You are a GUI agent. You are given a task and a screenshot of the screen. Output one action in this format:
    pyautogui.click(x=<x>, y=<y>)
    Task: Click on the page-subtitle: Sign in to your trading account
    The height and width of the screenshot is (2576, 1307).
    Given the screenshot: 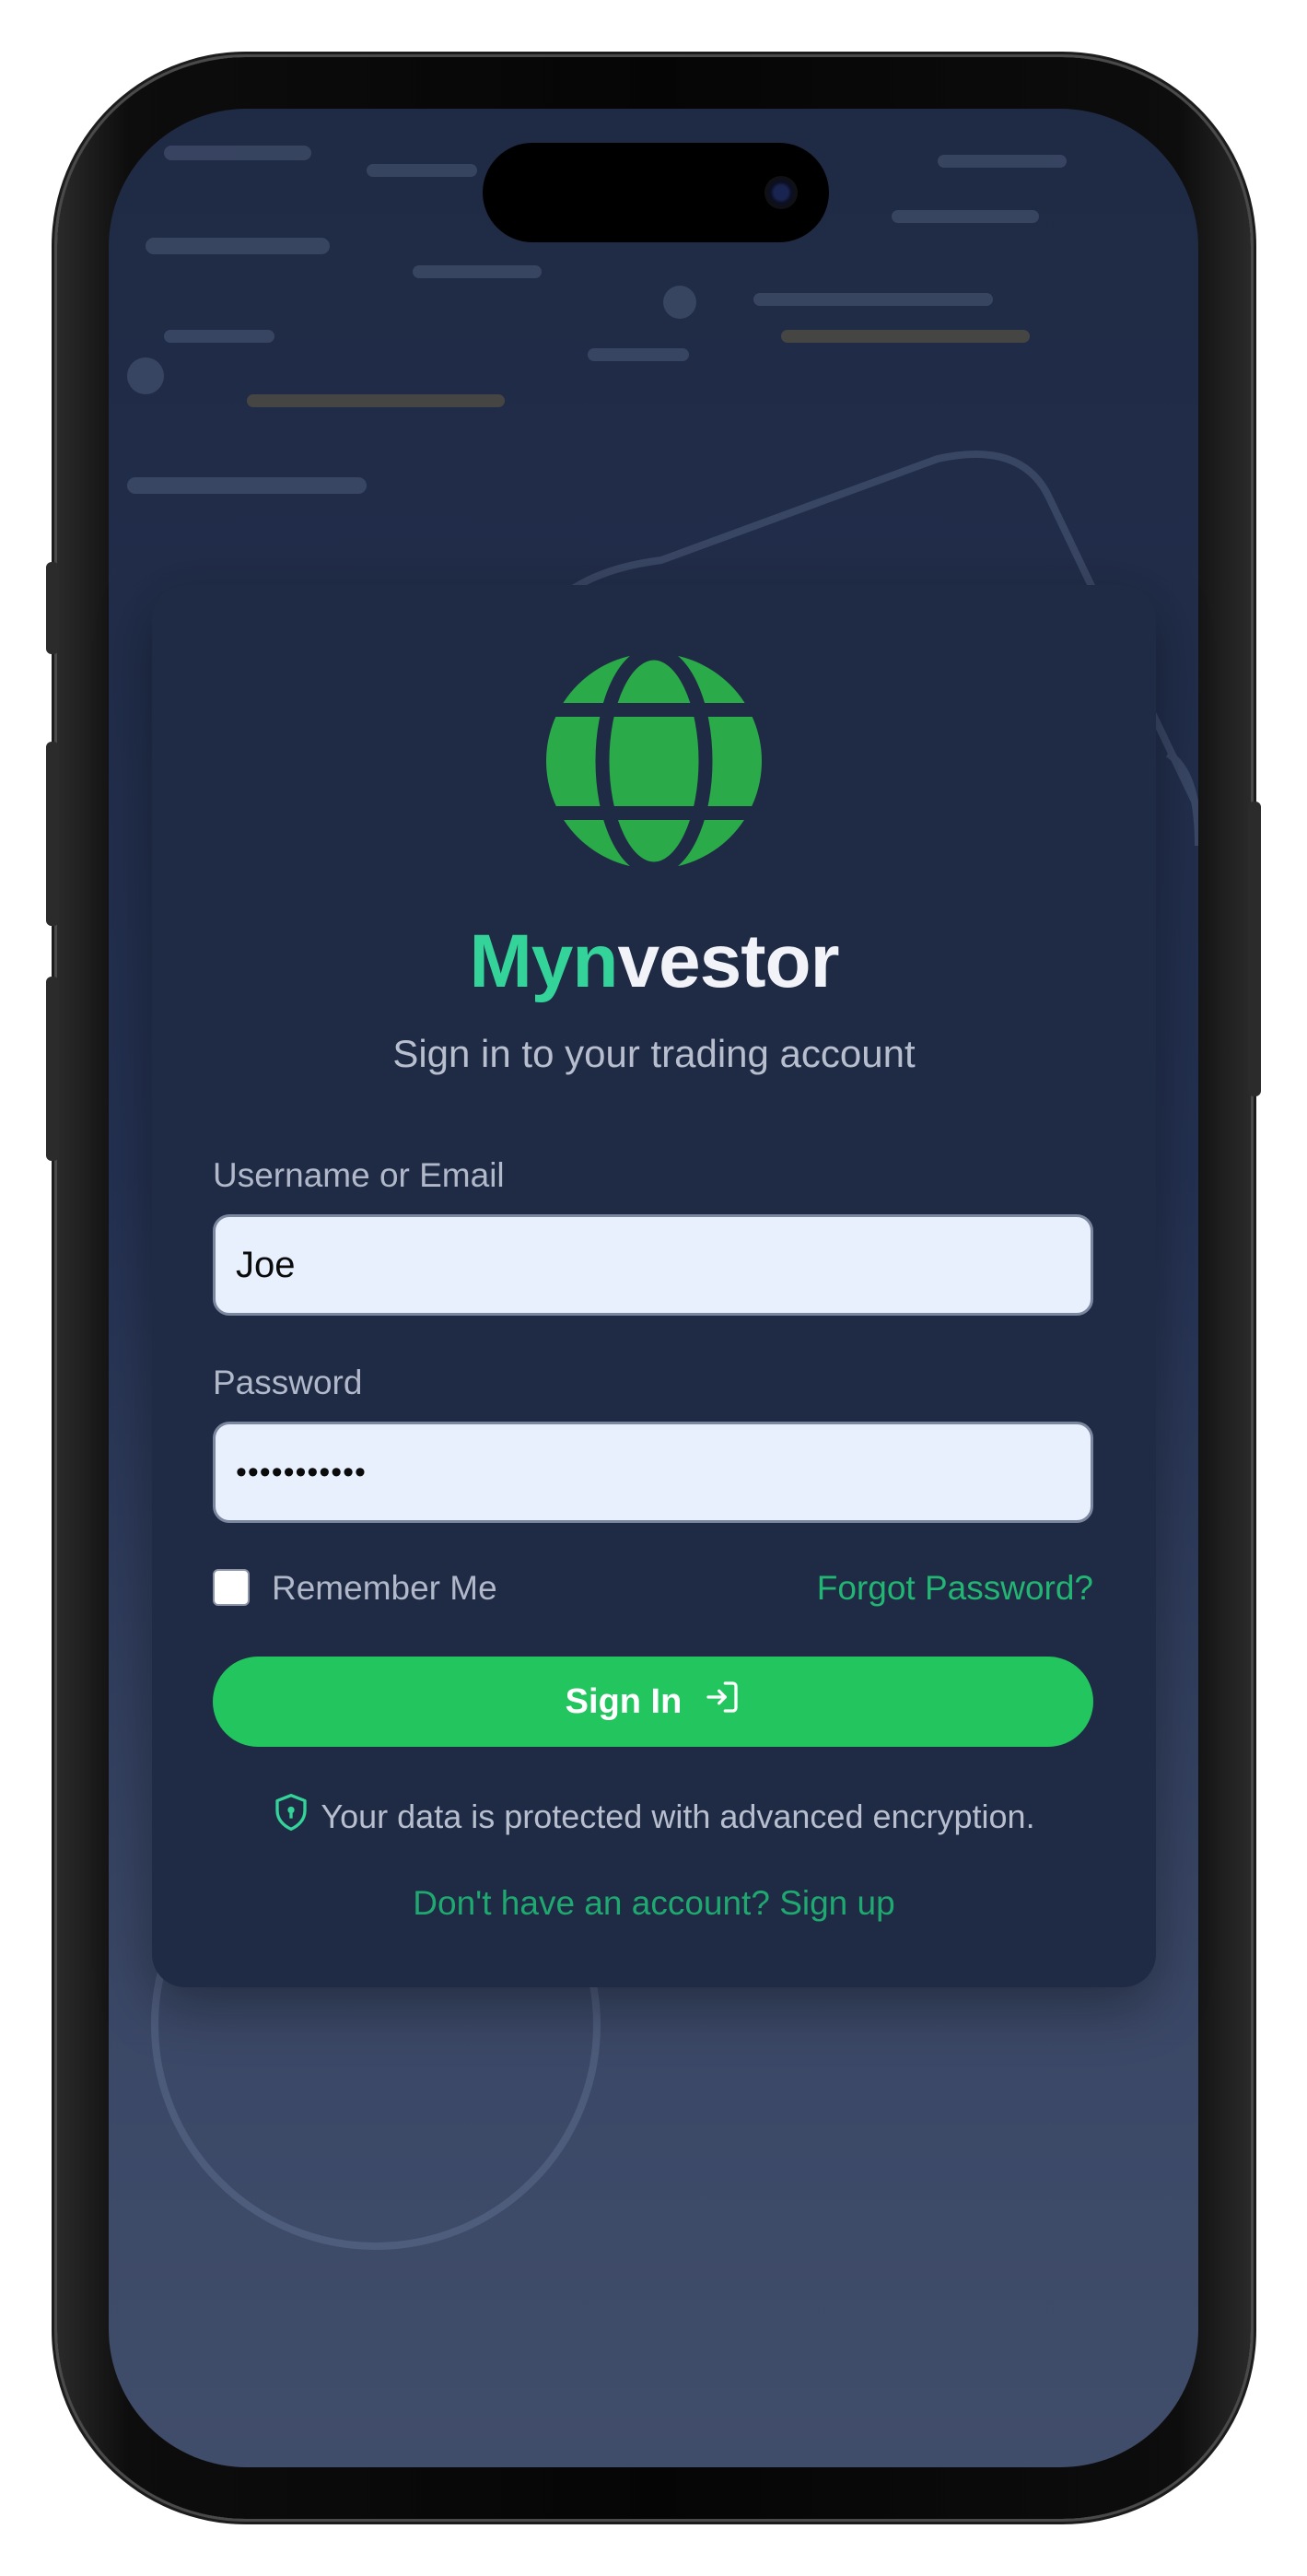 What is the action you would take?
    pyautogui.click(x=654, y=1053)
    